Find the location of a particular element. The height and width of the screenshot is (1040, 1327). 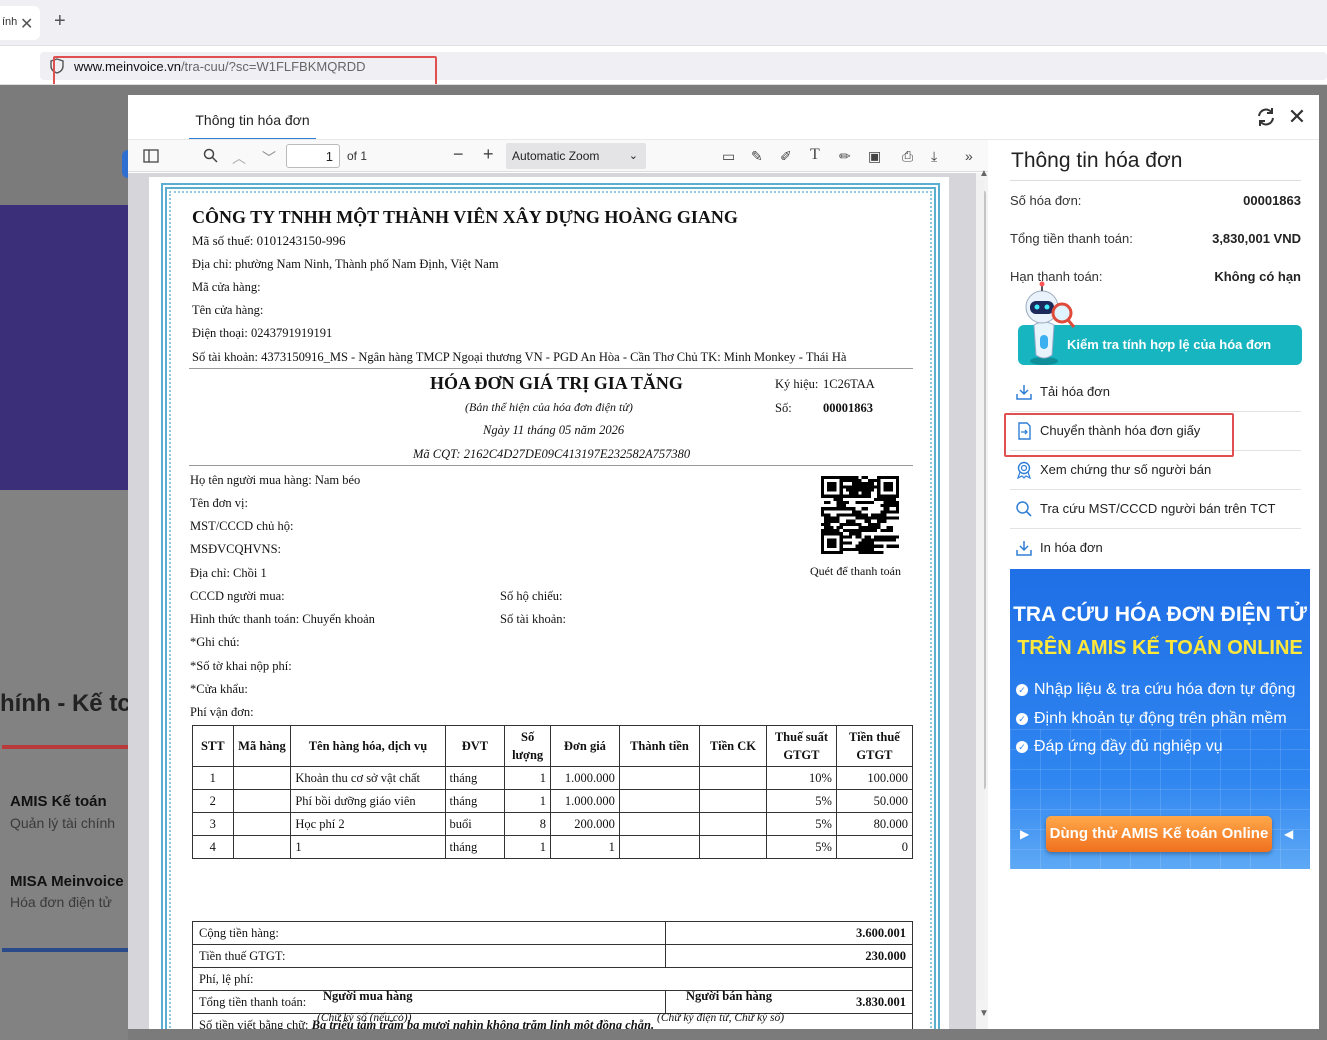

download-icon is located at coordinates (1024, 392).